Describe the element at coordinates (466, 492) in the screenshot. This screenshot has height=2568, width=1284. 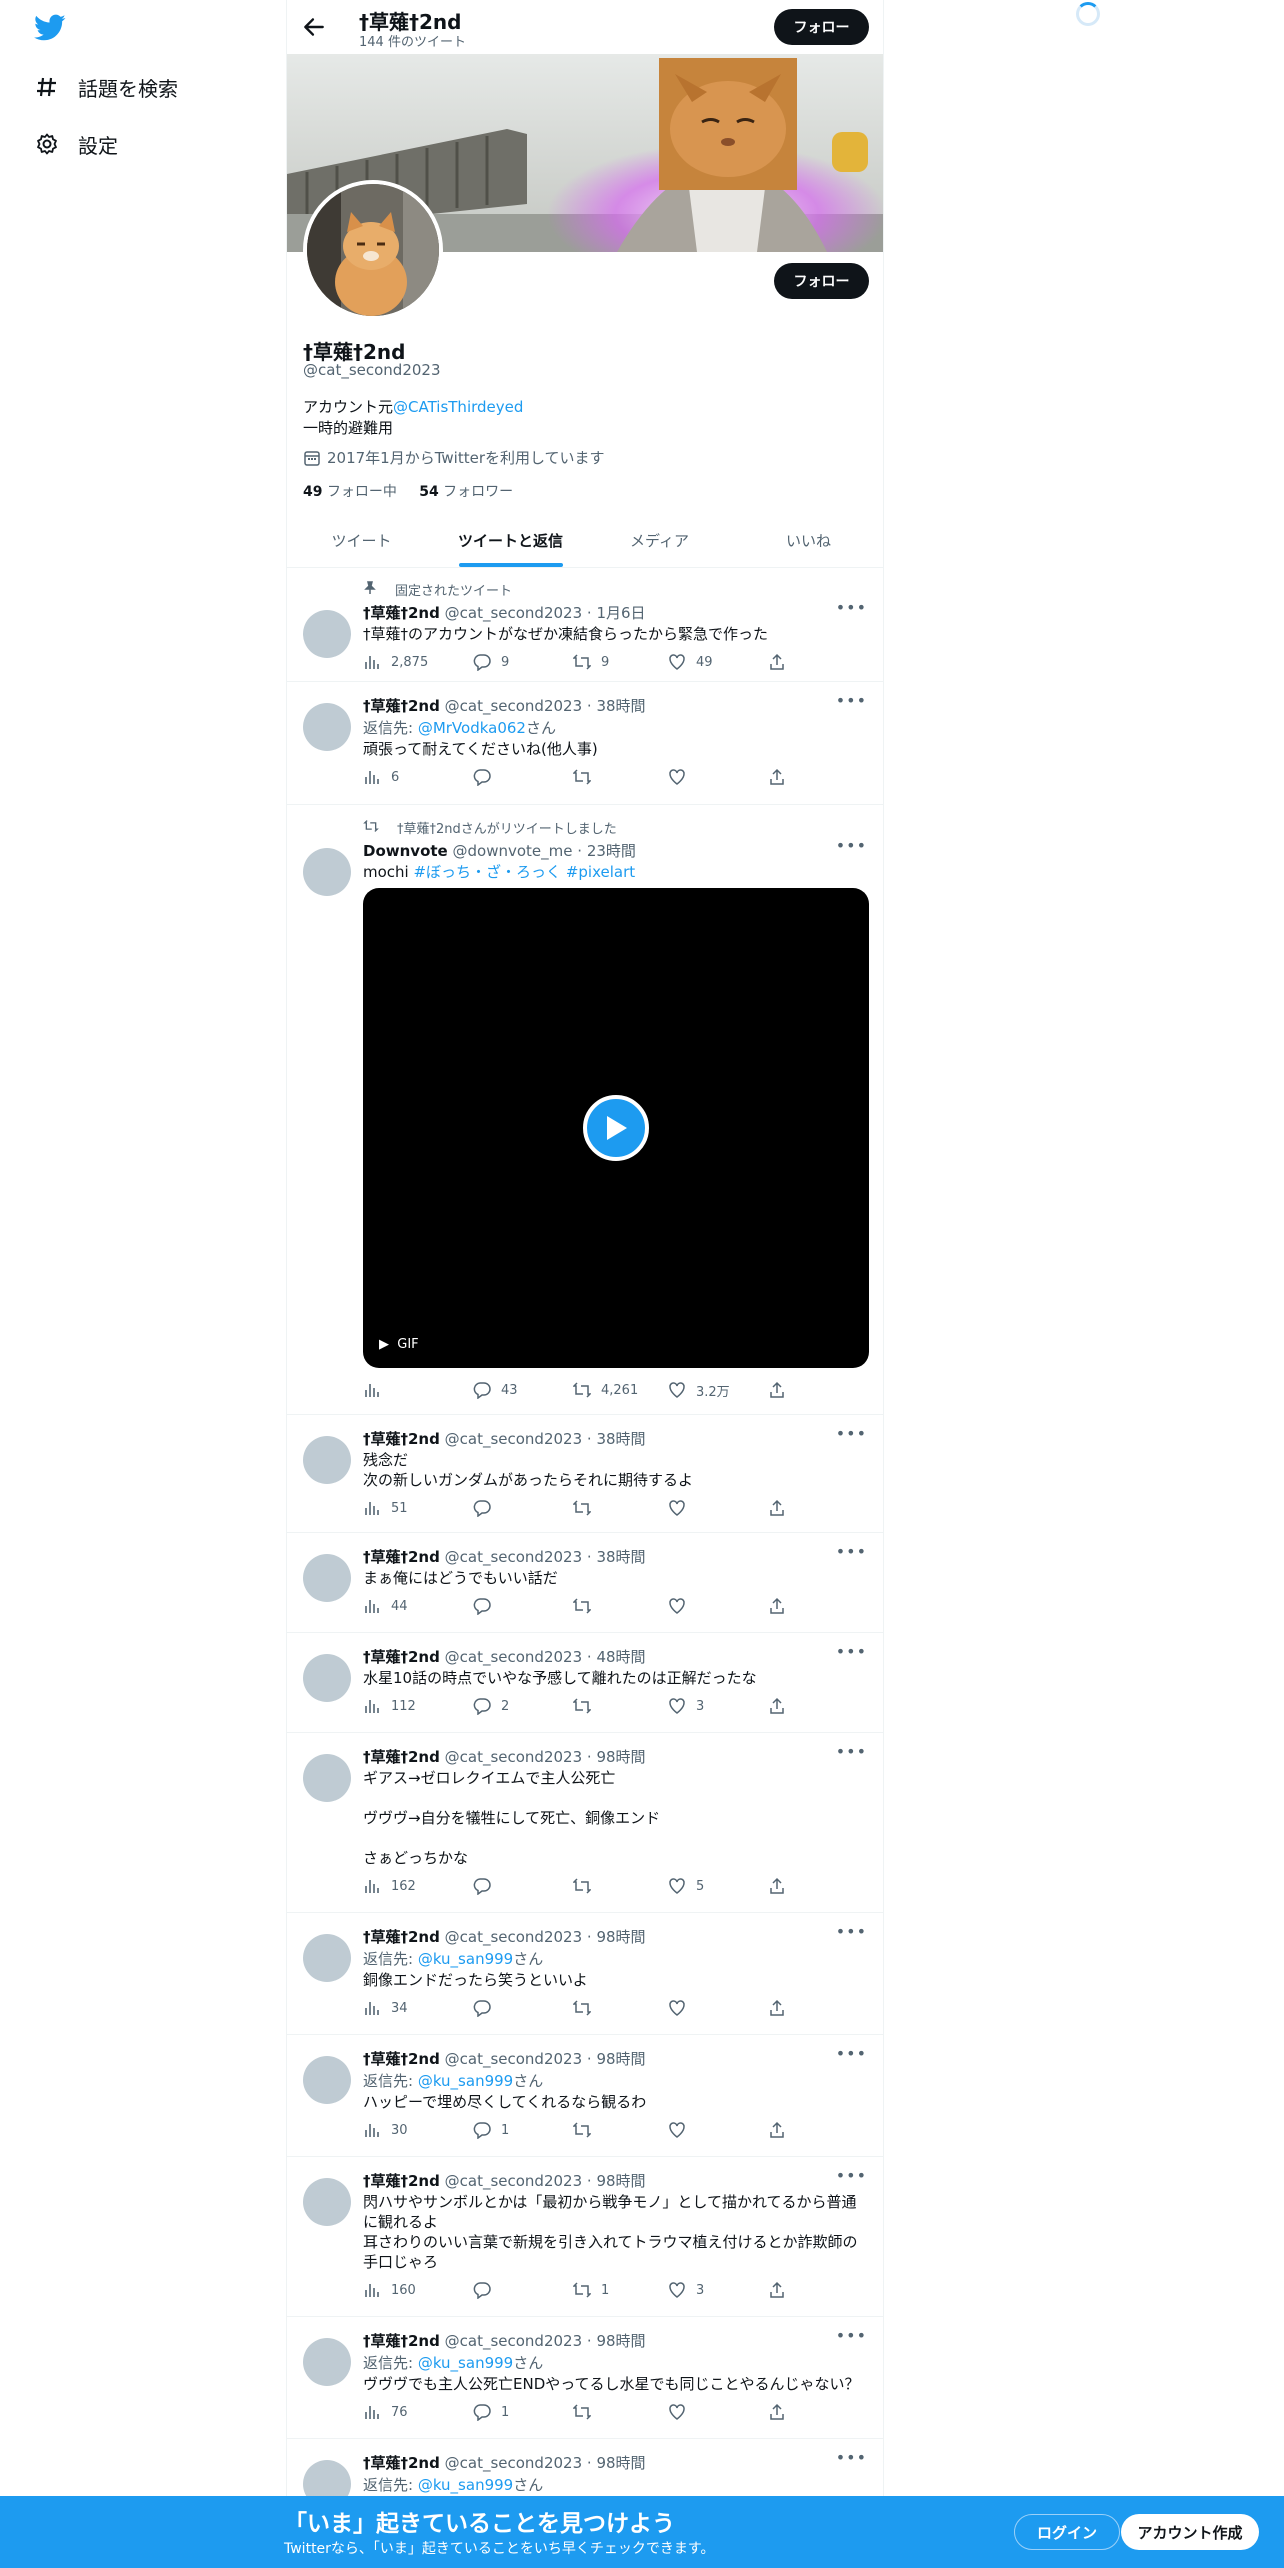
I see `followers-link: 54 フォロワー` at that location.